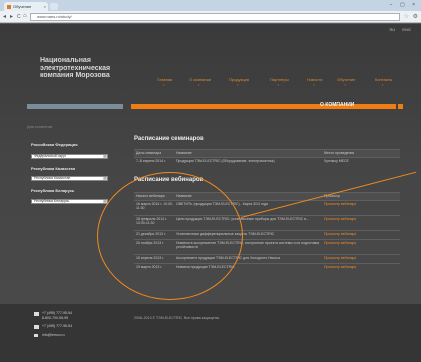 Image resolution: width=421 pixels, height=362 pixels. I want to click on wrench-menu-icon: ⚙, so click(415, 16).